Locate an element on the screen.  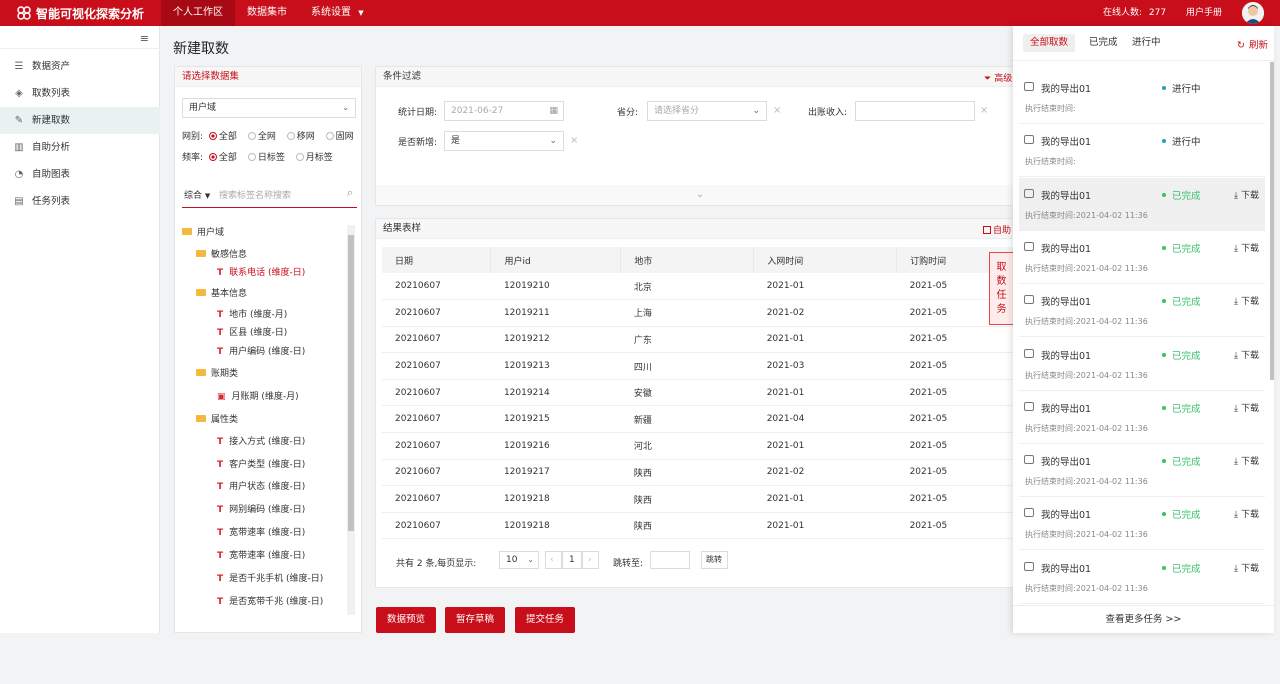
sidebar-item-data-assets: ☰ 数据资产 is located at coordinates (80, 66).